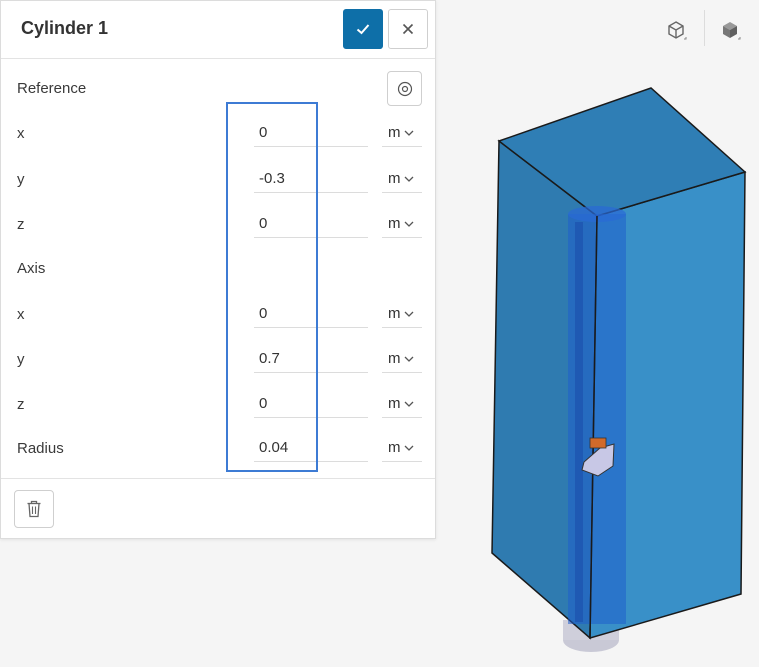  Describe the element at coordinates (402, 404) in the screenshot. I see `axis-z-unit-select: m` at that location.